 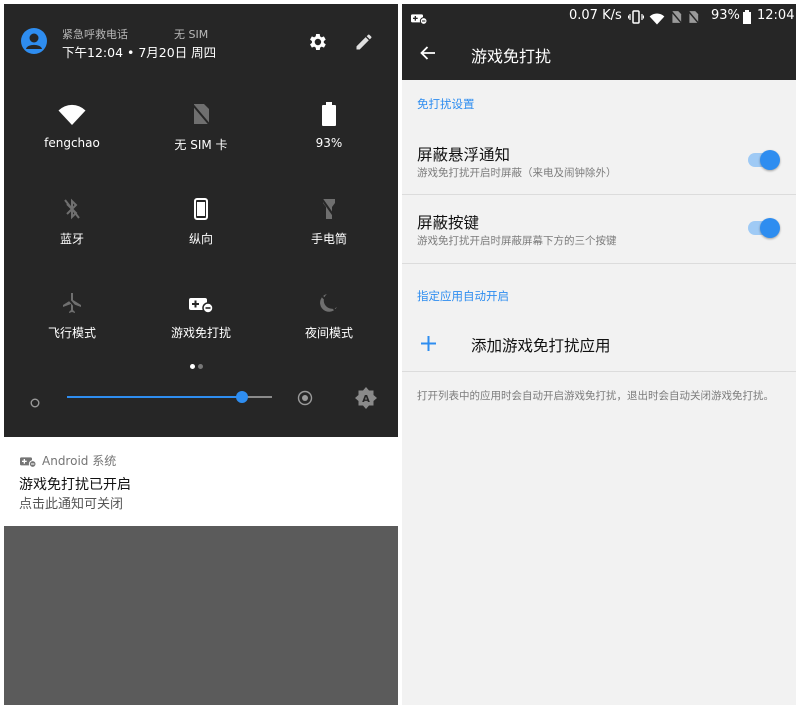 I want to click on airplane-off-icon, so click(x=72, y=297).